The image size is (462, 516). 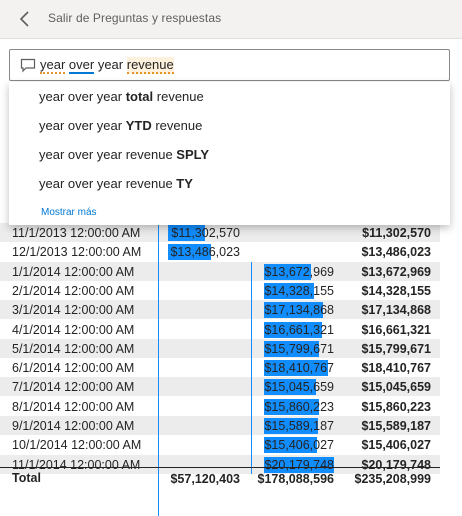 What do you see at coordinates (396, 406) in the screenshot?
I see `col3-cell: $15,860,223` at bounding box center [396, 406].